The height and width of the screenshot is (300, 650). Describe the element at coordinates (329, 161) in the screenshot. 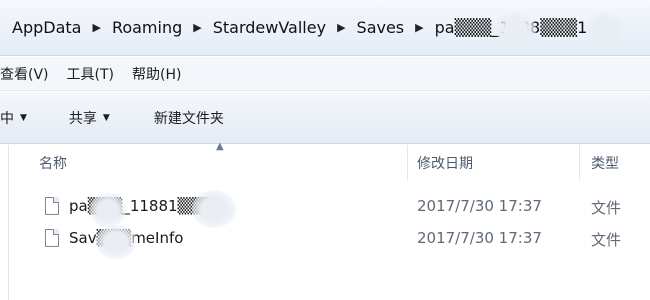

I see `column-header-row: ▲ 名称 修改日期 类型` at that location.